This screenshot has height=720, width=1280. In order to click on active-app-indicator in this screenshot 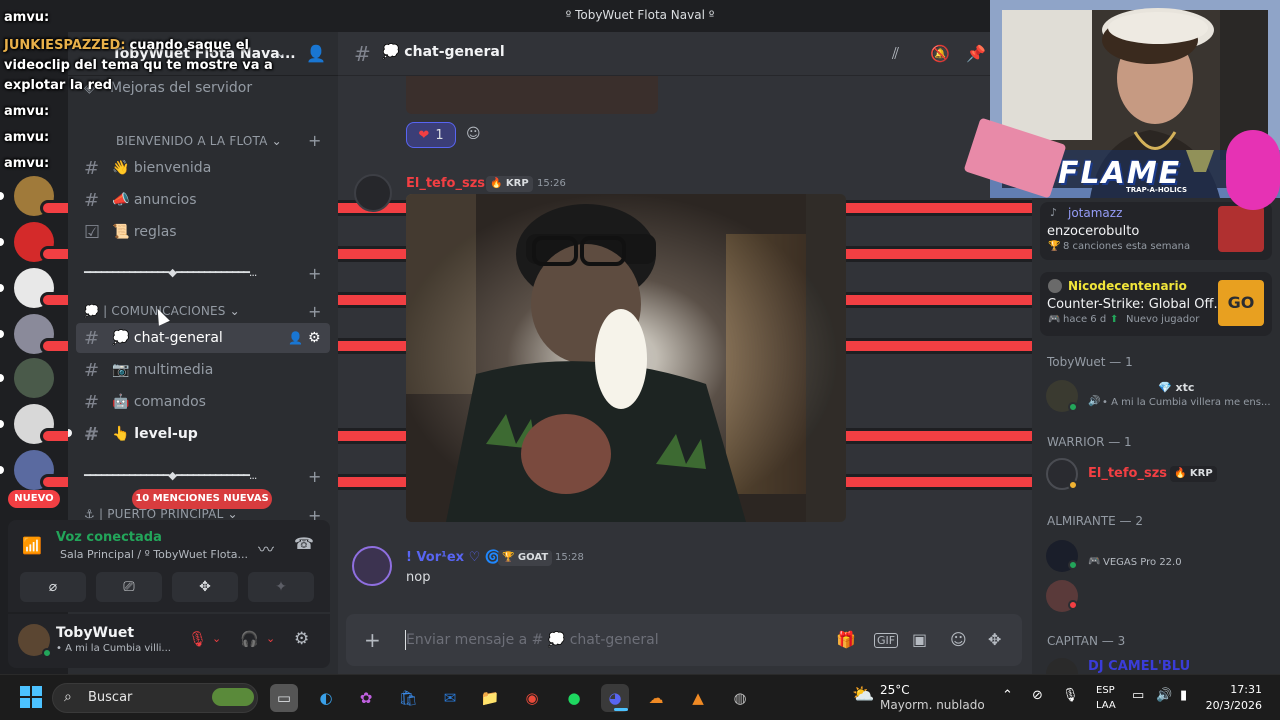, I will do `click(621, 709)`.